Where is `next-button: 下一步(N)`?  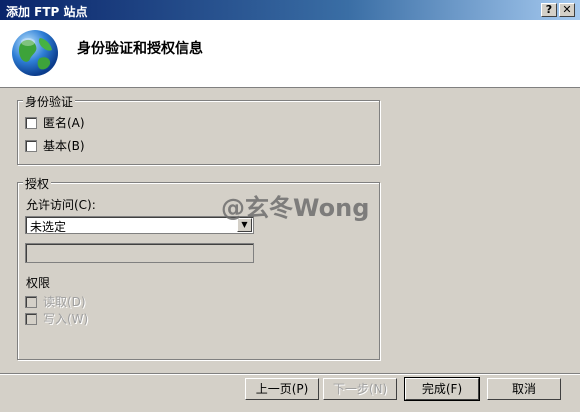
next-button: 下一步(N) is located at coordinates (360, 389).